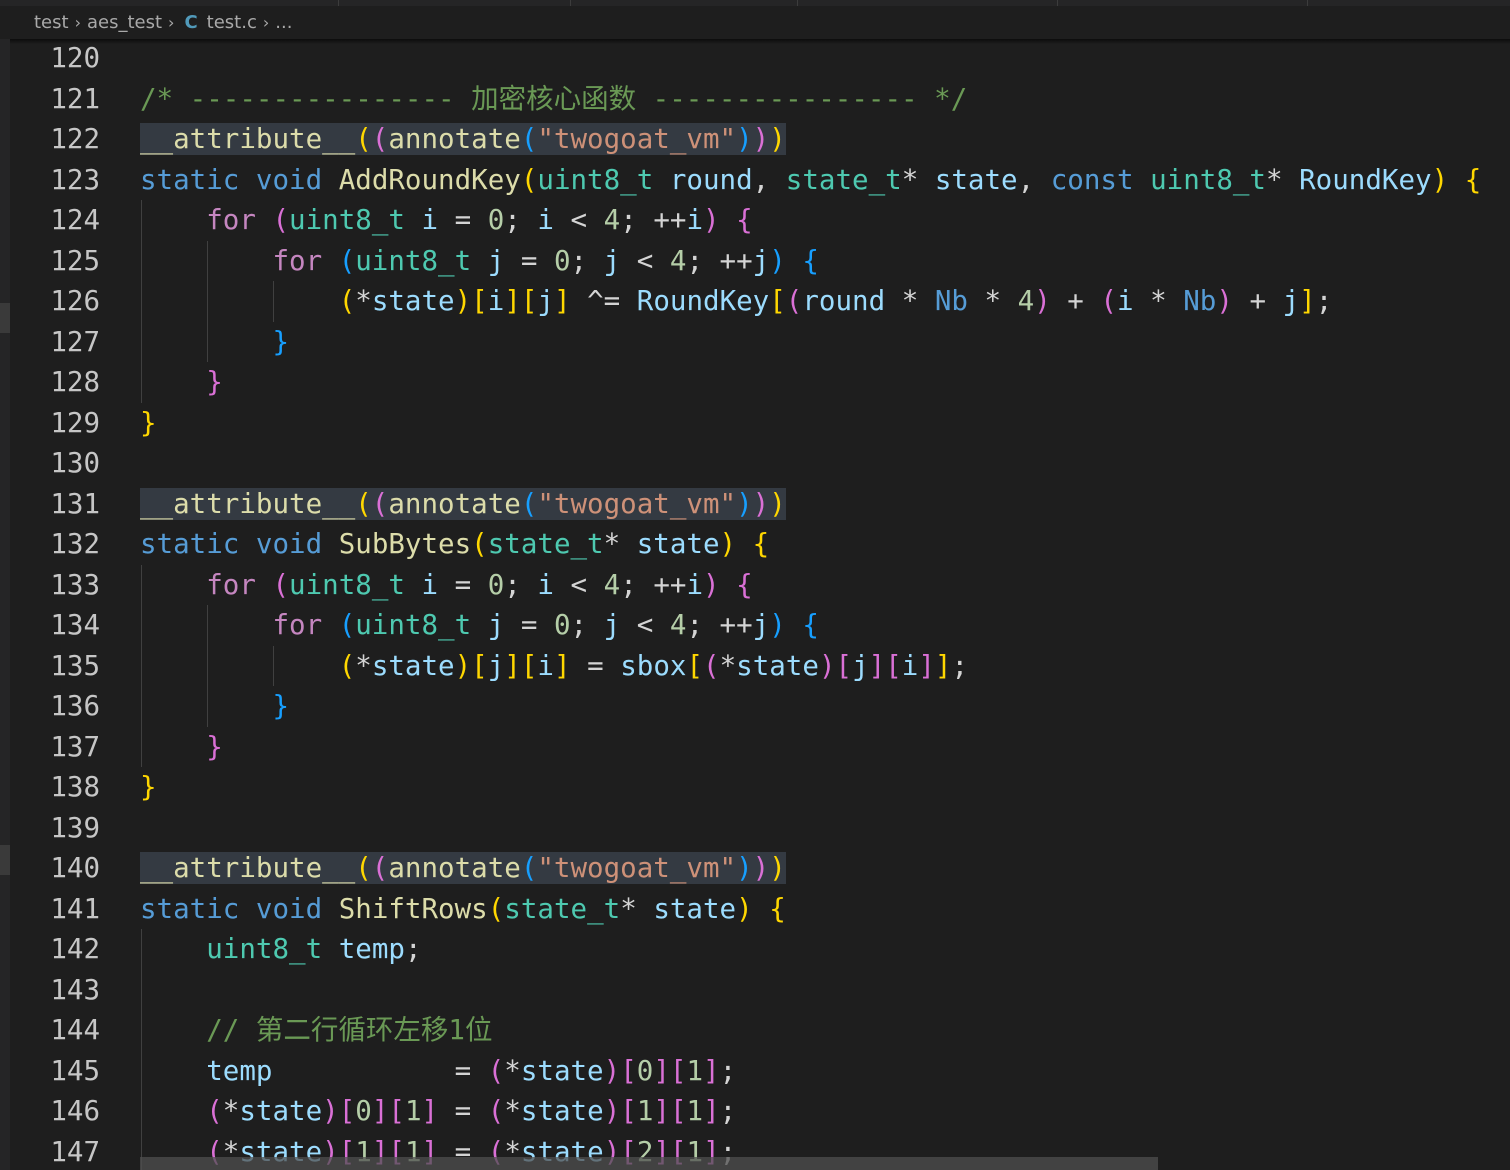 The image size is (1510, 1170). Describe the element at coordinates (760, 463) in the screenshot. I see `code-line: 130` at that location.